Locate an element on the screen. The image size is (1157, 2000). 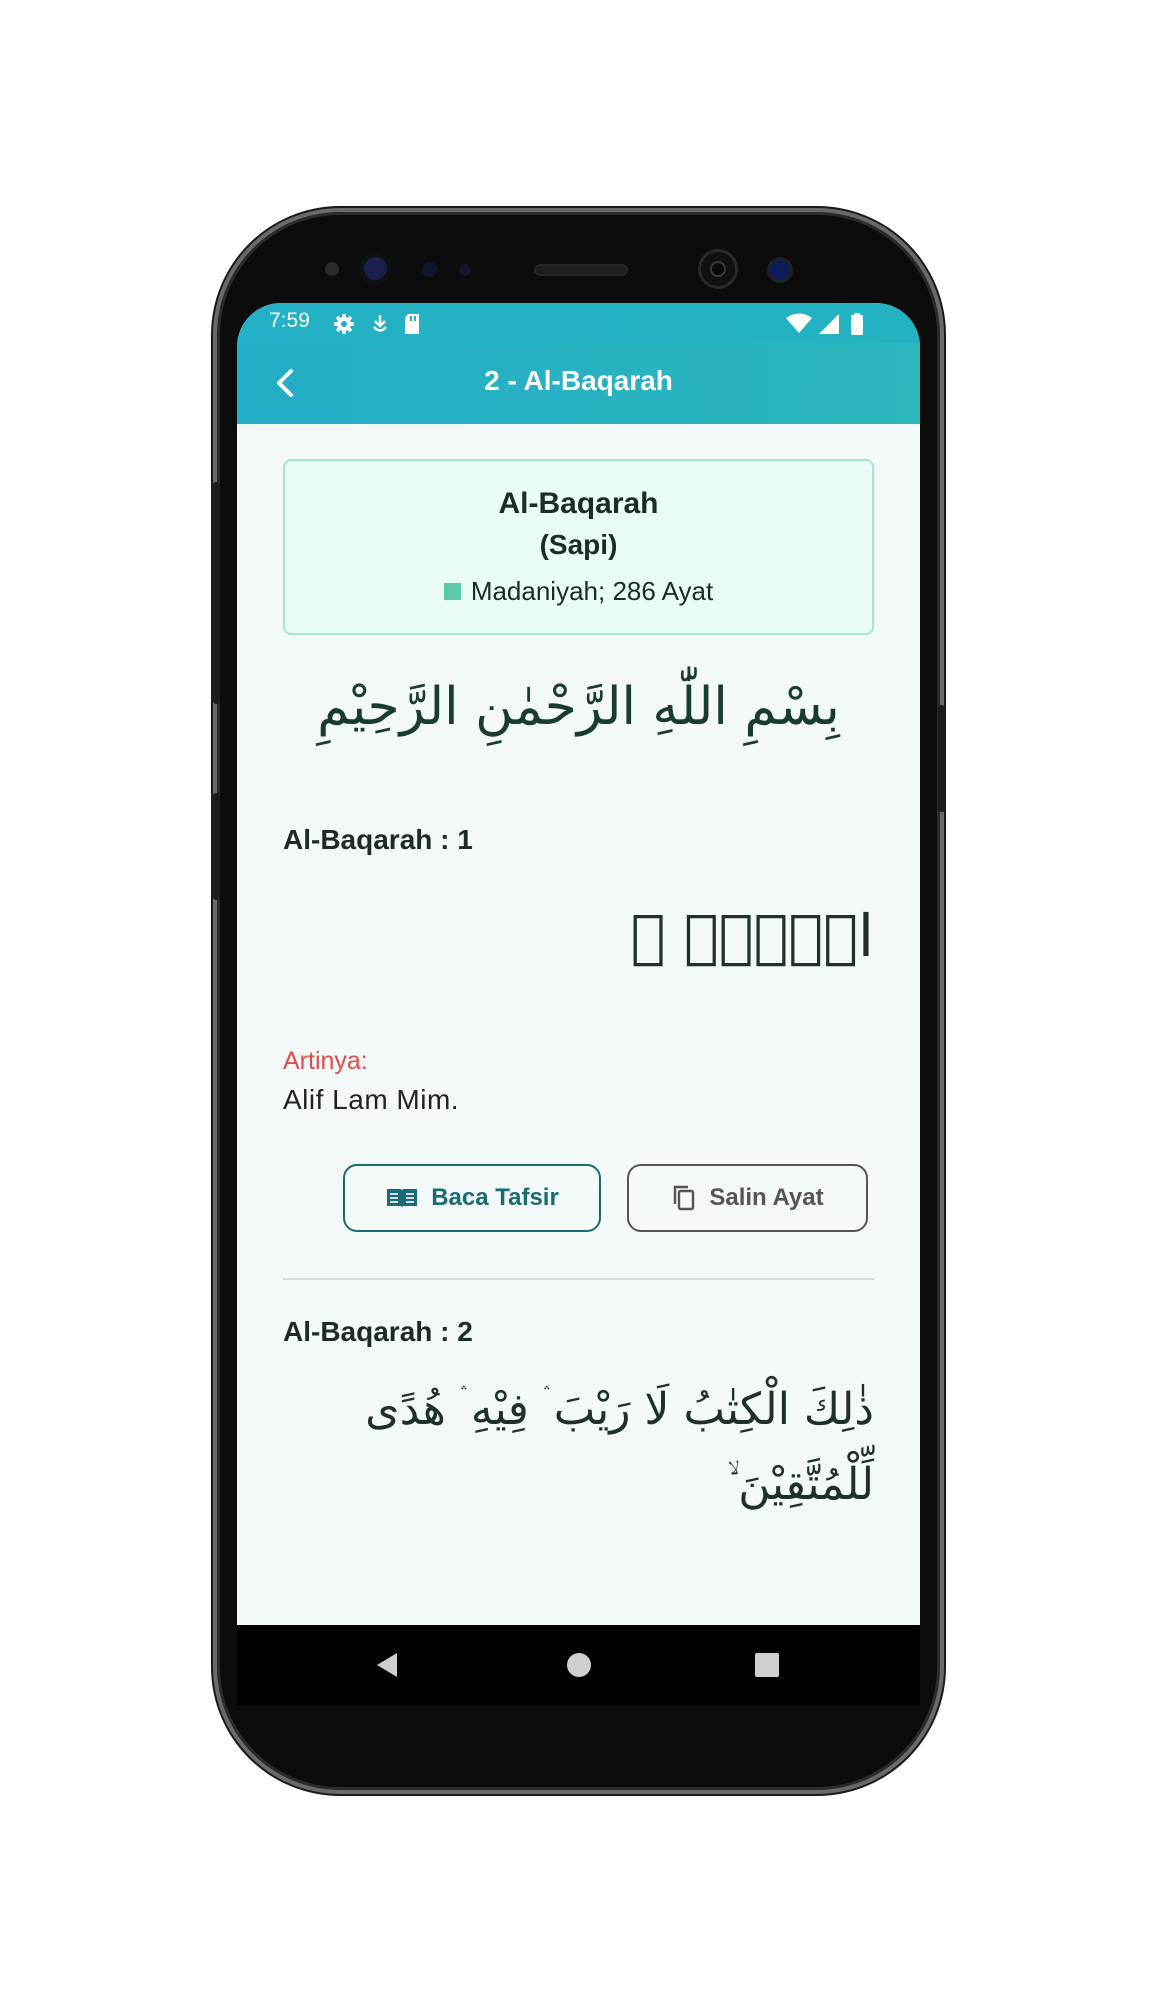
read-tafsir-button: Baca Tafsir is located at coordinates (472, 1198).